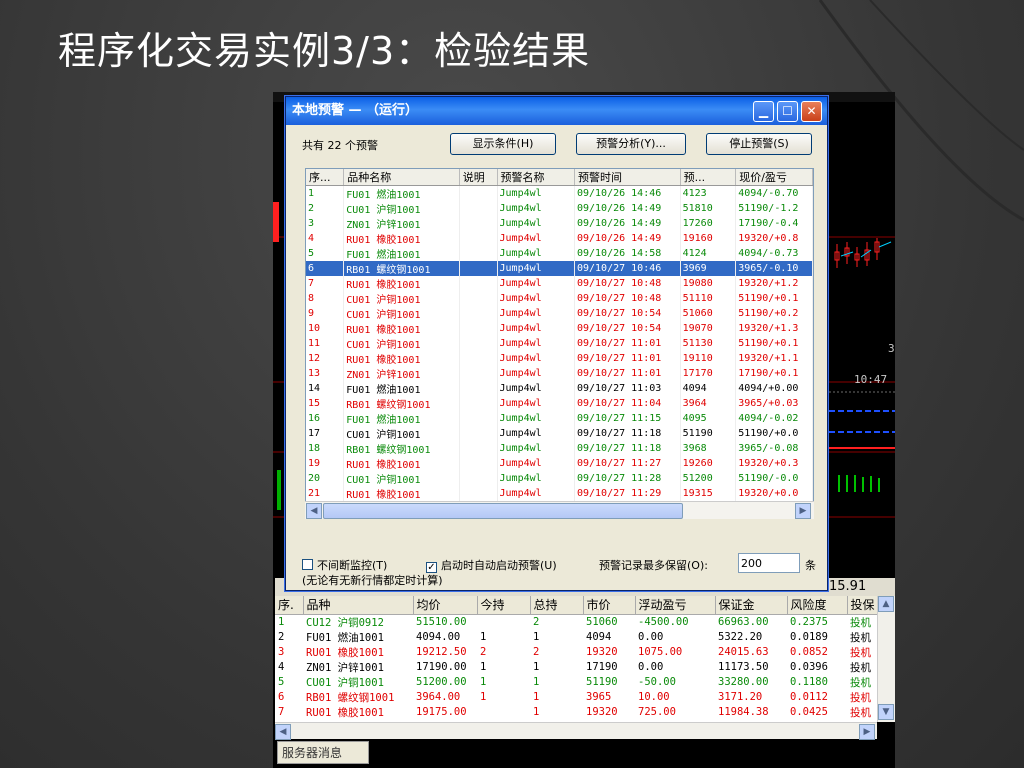  What do you see at coordinates (817, 605) in the screenshot?
I see `column-header: 风险度` at bounding box center [817, 605].